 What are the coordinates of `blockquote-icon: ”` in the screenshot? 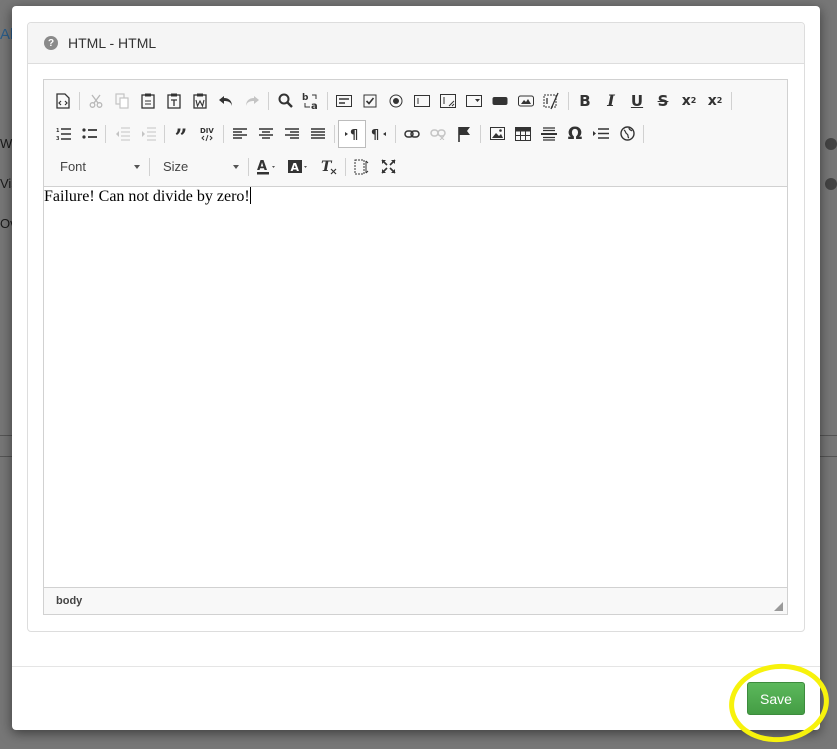 It's located at (181, 136).